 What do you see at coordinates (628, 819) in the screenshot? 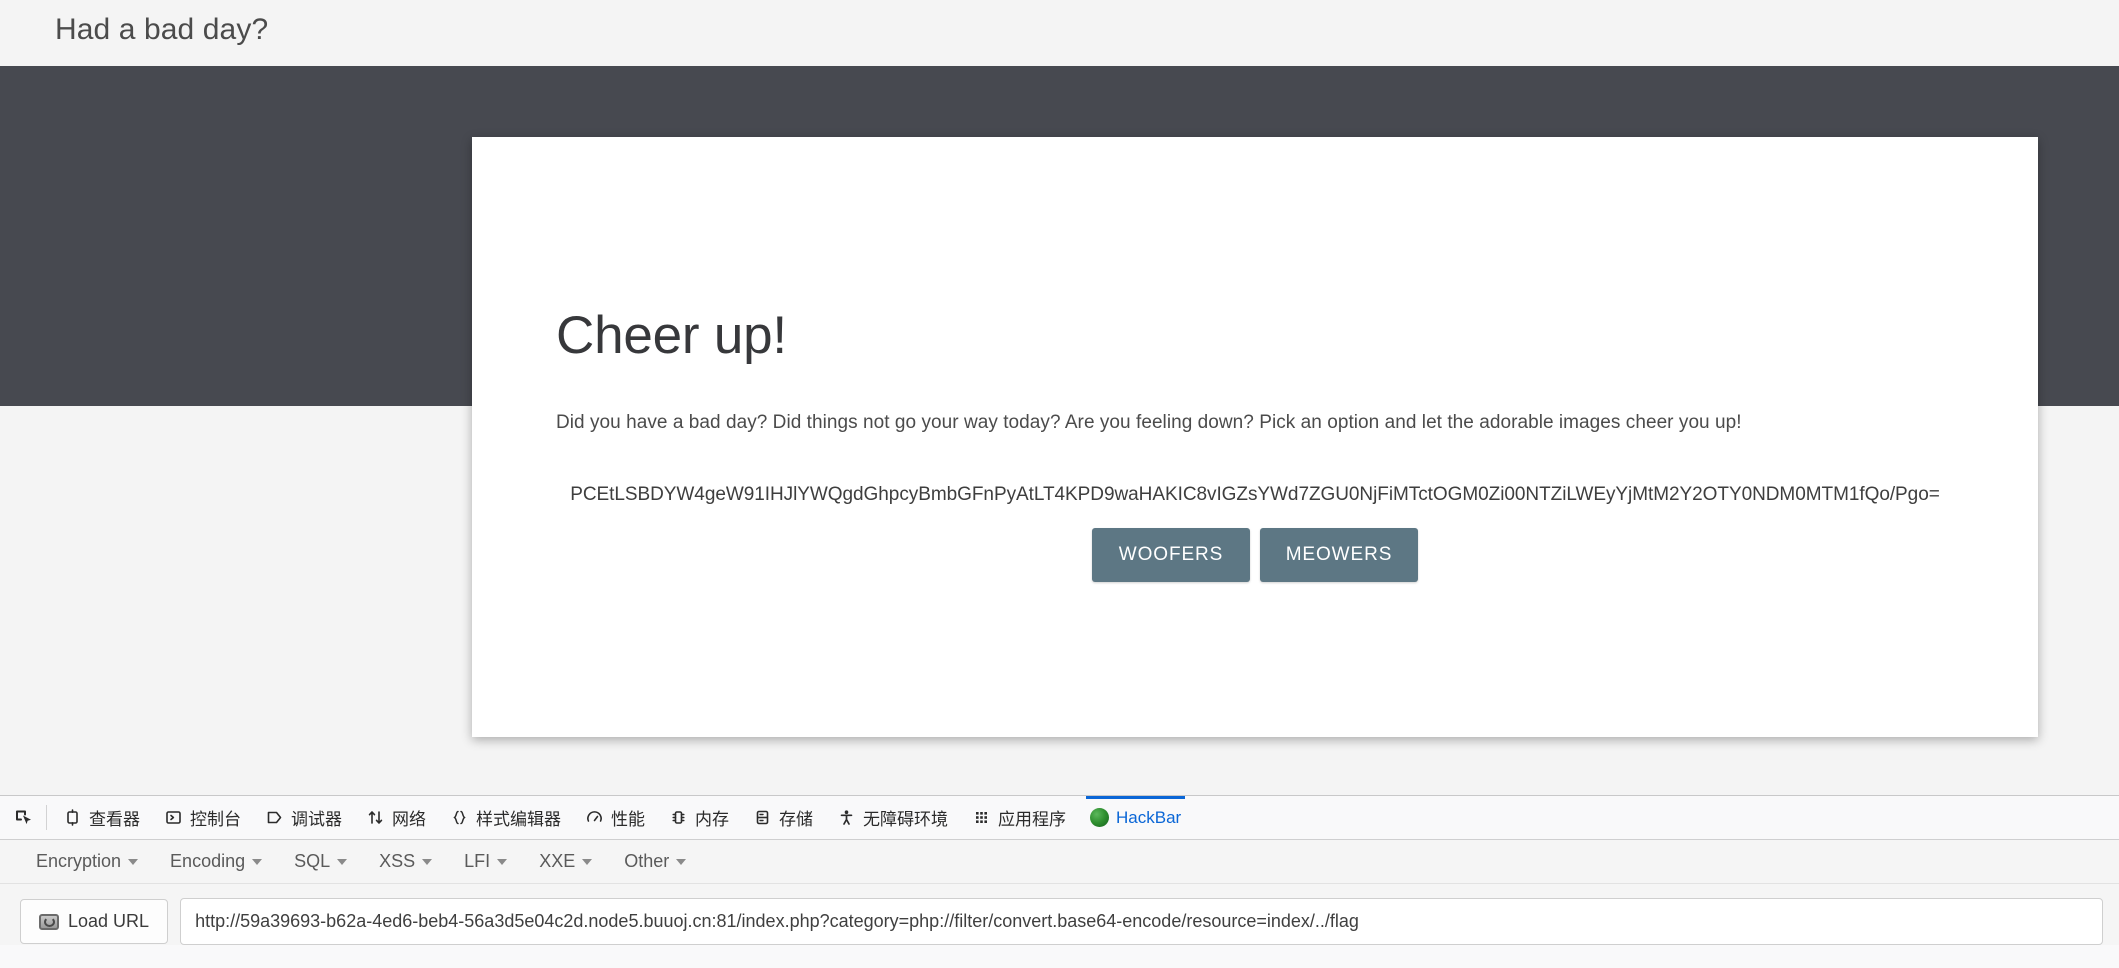
I see `tab-label: 性能` at bounding box center [628, 819].